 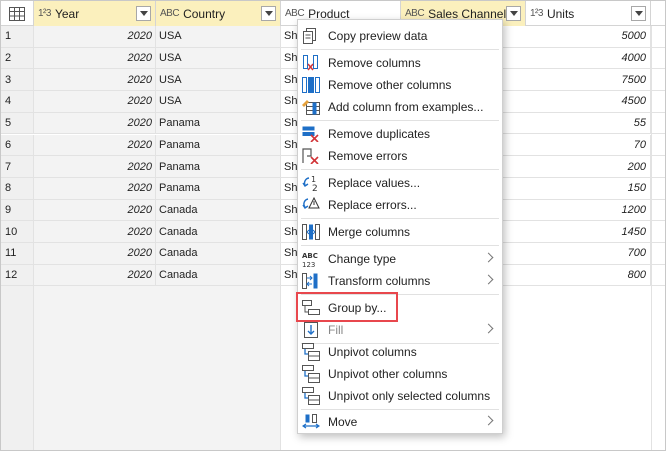 I want to click on row-number: 12, so click(x=17, y=275).